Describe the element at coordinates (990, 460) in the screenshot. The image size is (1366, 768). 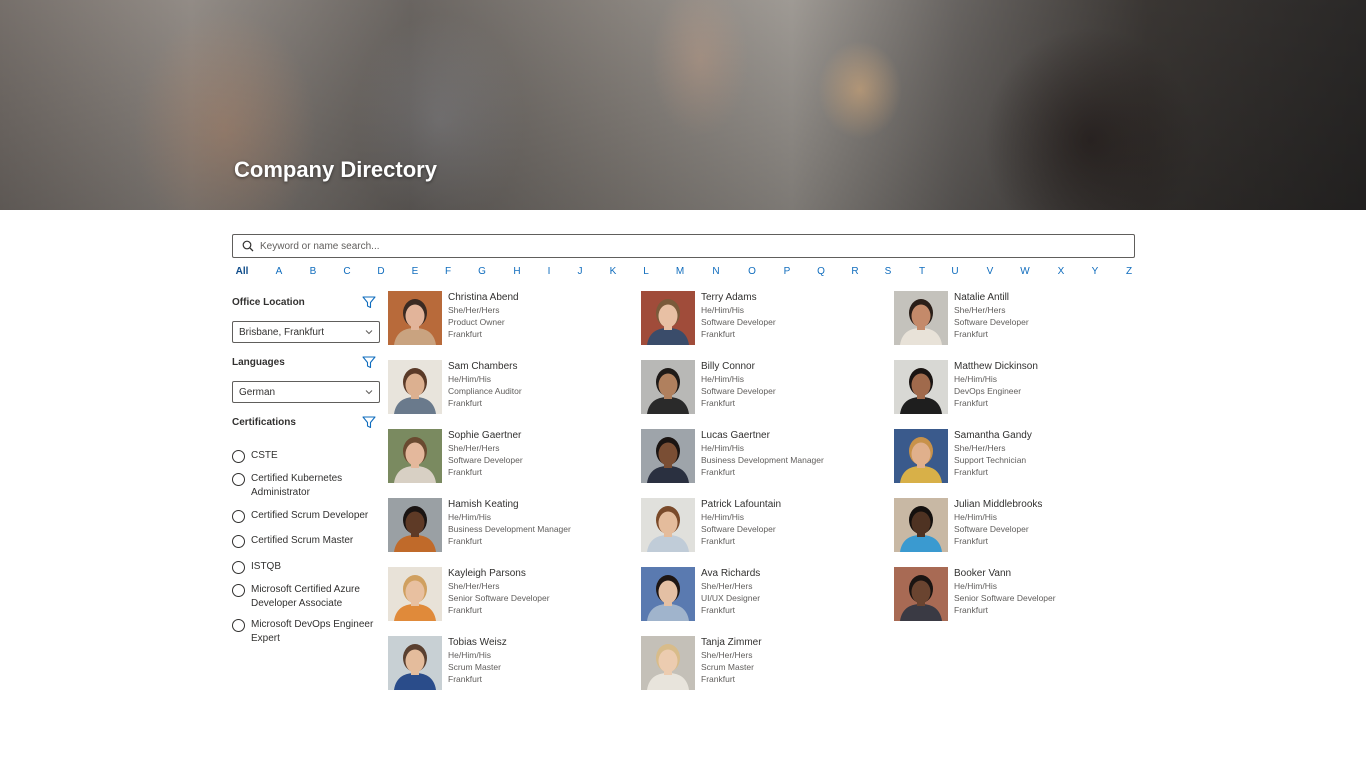
I see `person-title: Support Technician` at that location.